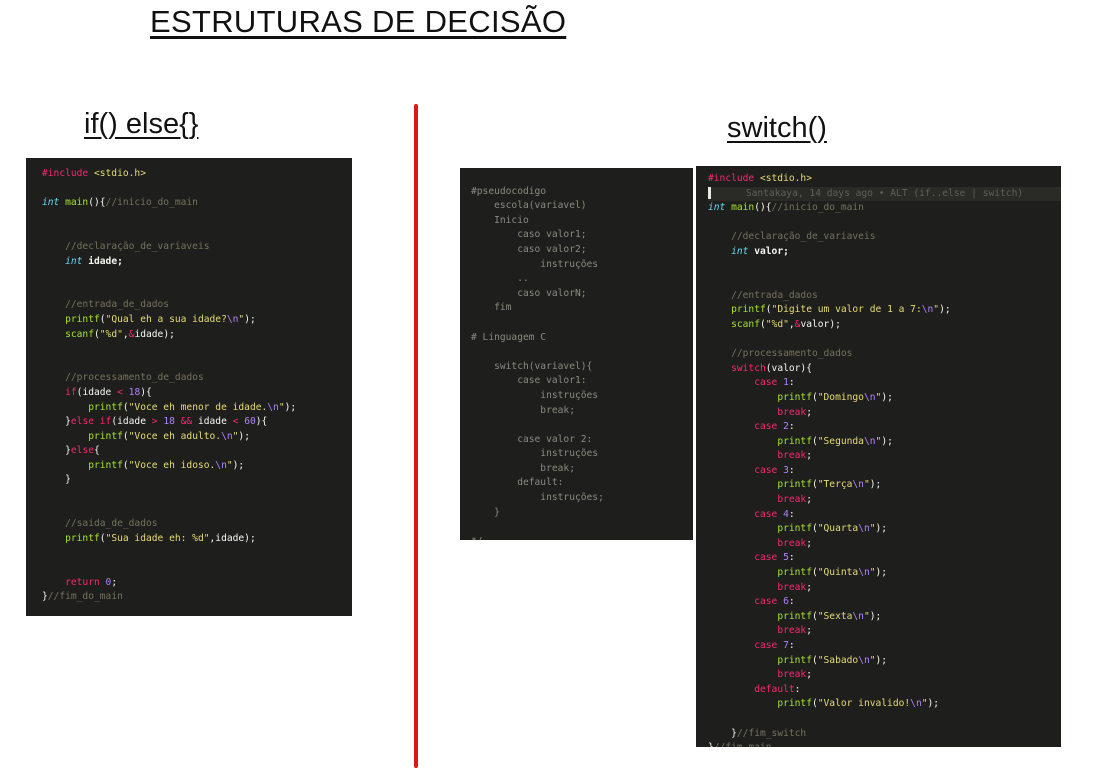 The image size is (1095, 770). I want to click on code-token: 18, so click(172, 422).